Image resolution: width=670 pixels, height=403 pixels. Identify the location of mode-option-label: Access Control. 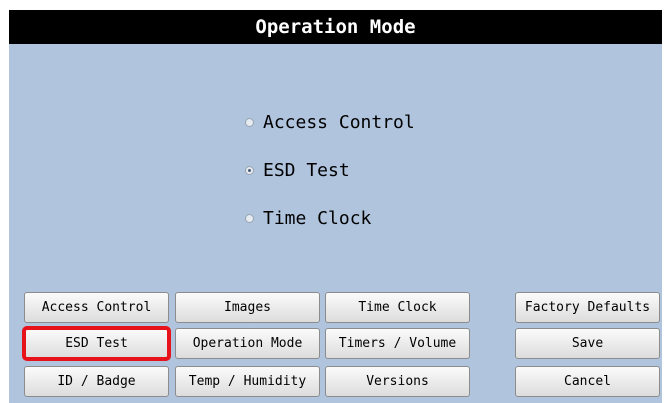
(339, 122).